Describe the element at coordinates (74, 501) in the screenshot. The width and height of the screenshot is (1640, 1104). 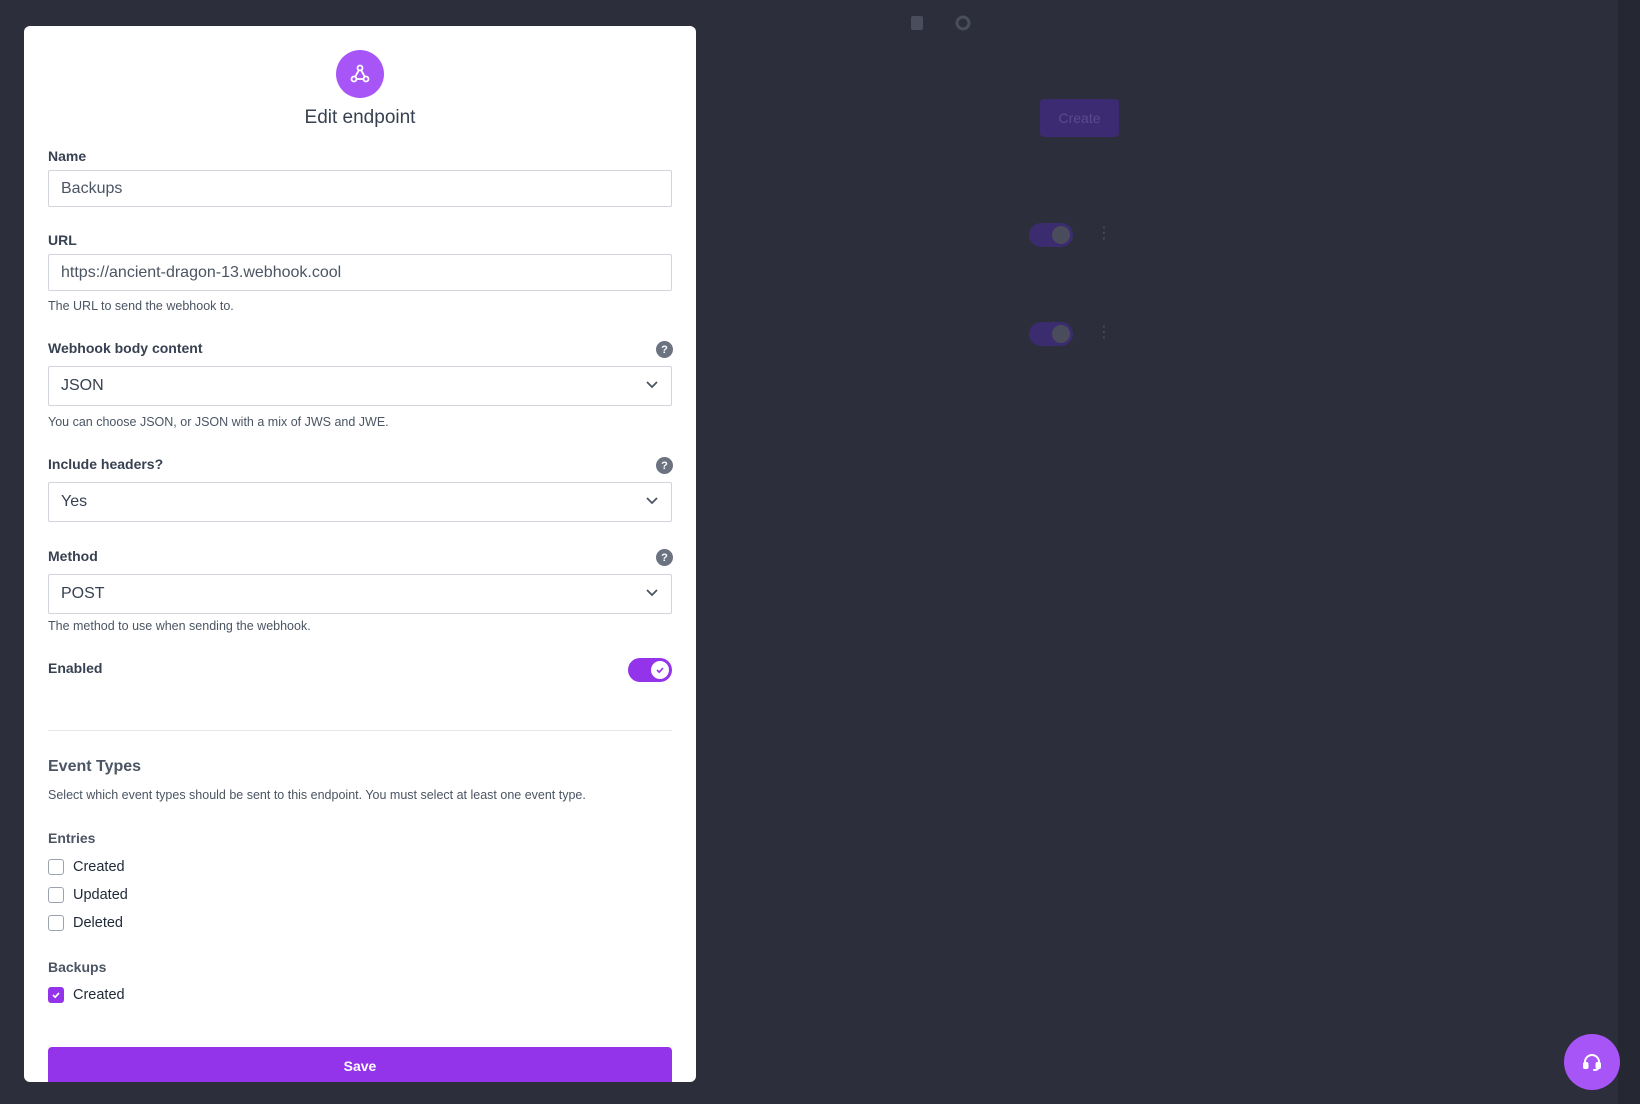
I see `include-headers-value: Yes` at that location.